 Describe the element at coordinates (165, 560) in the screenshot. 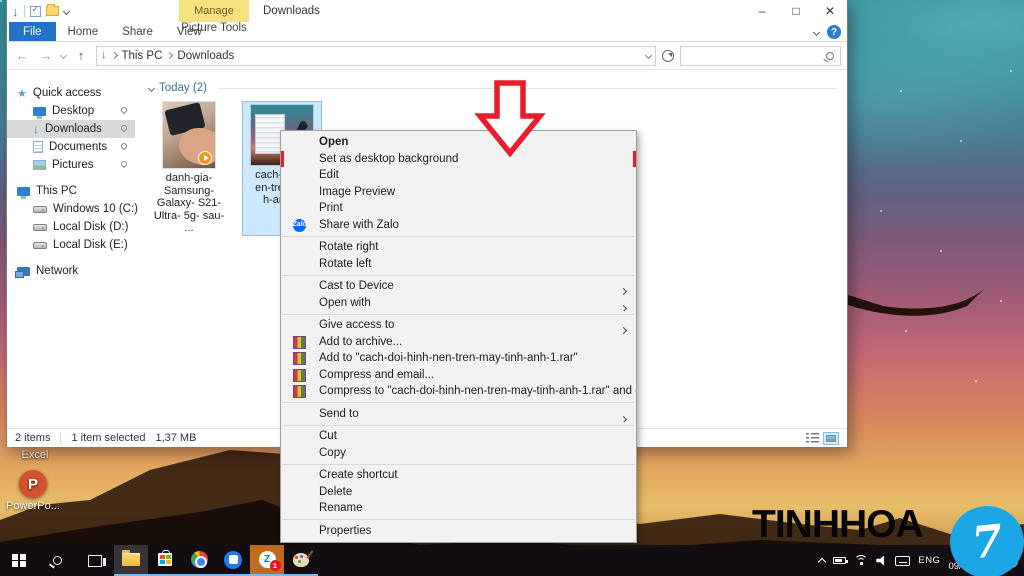

I see `taskbar-microsoft-store` at that location.